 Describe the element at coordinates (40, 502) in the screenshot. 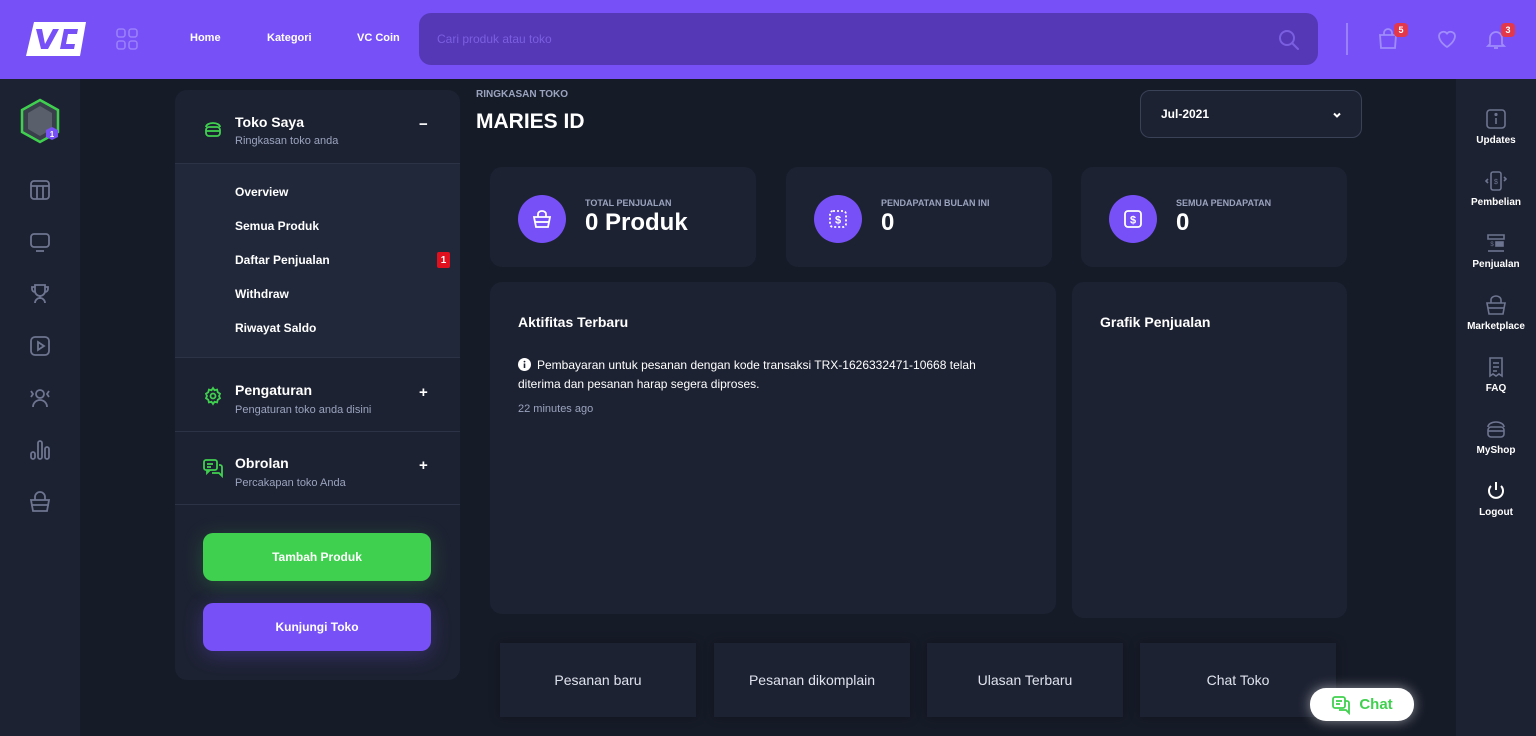

I see `marketplace-icon` at that location.